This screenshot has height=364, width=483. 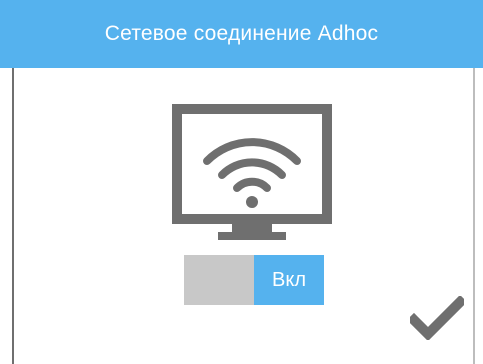 I want to click on monitor-wifi-icon, so click(x=252, y=172).